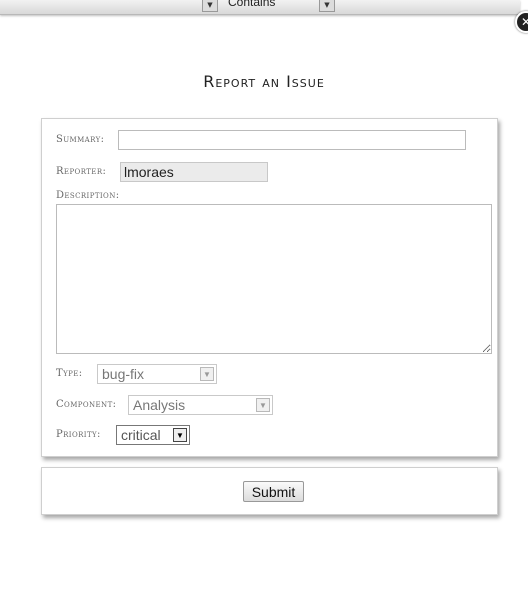  What do you see at coordinates (141, 435) in the screenshot?
I see `priority-select-value: critical` at bounding box center [141, 435].